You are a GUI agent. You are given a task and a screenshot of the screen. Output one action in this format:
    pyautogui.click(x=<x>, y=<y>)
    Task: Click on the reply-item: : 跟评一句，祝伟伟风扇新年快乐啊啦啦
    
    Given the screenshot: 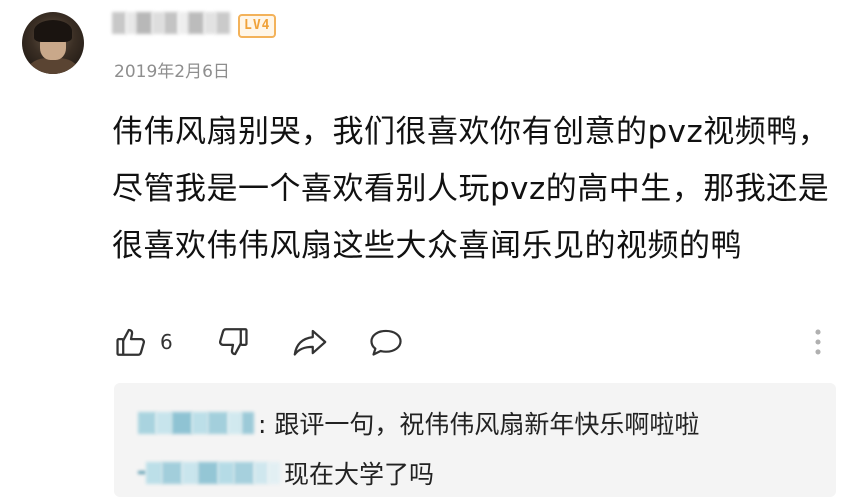 What is the action you would take?
    pyautogui.click(x=418, y=423)
    